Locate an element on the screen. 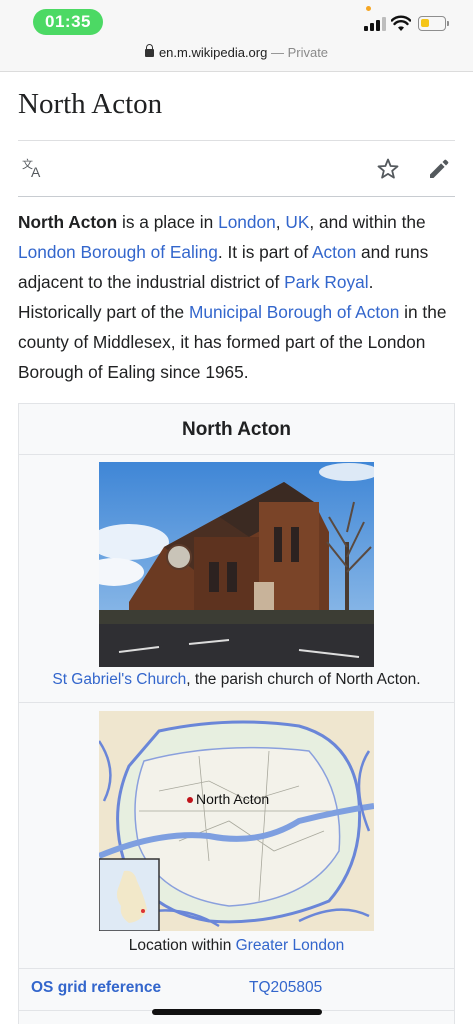  map-caption: Location within Greater London is located at coordinates (236, 946).